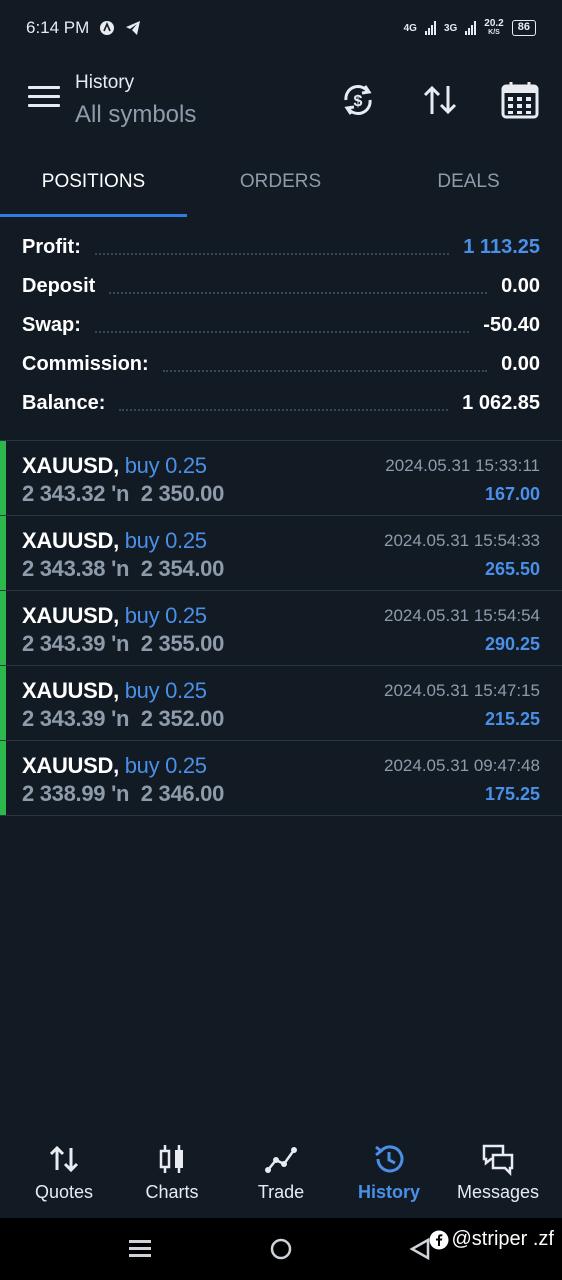  I want to click on symbol-selector: All symbols, so click(135, 115).